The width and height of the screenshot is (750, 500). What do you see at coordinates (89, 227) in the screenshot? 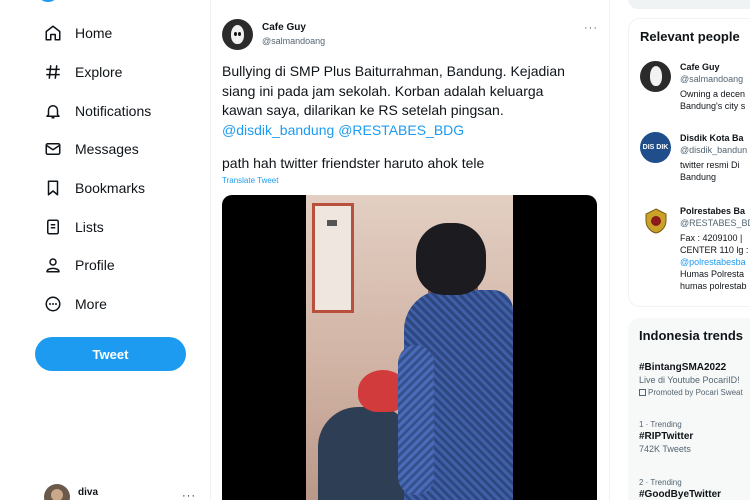
I see `nav-item-label: Lists` at bounding box center [89, 227].